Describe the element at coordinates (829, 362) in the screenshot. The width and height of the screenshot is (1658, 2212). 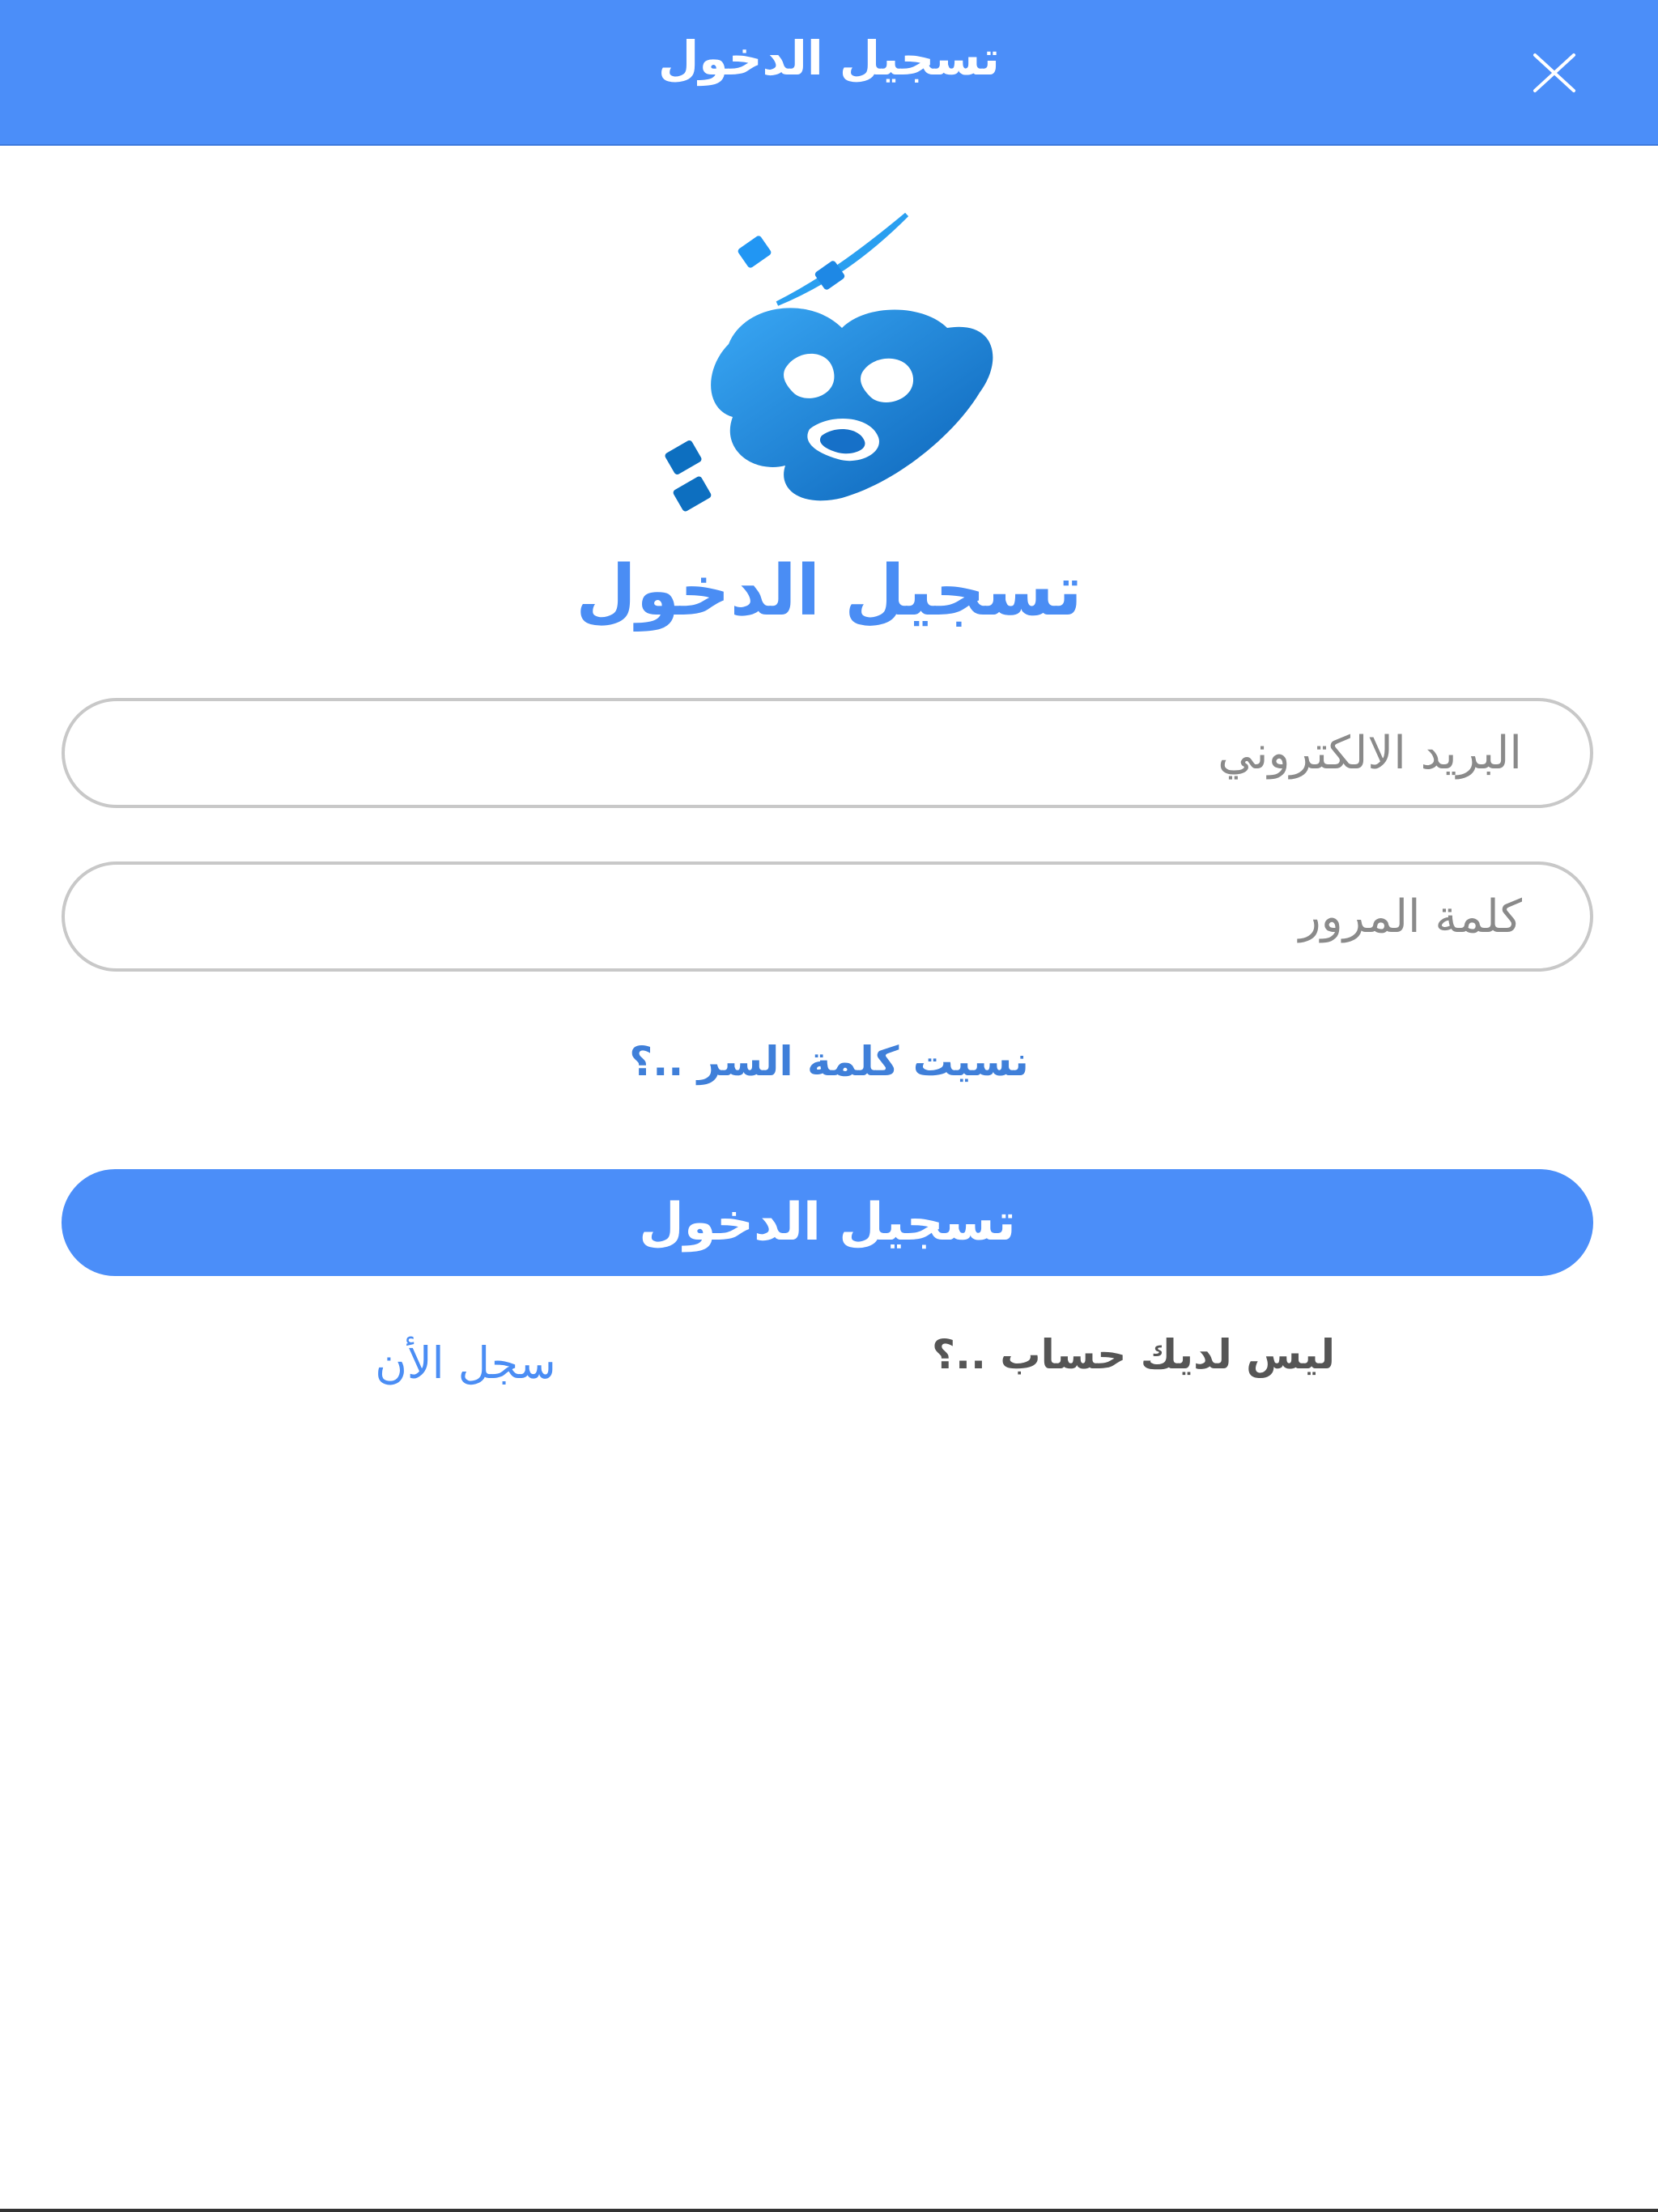
I see `calligraphy-logo-icon` at that location.